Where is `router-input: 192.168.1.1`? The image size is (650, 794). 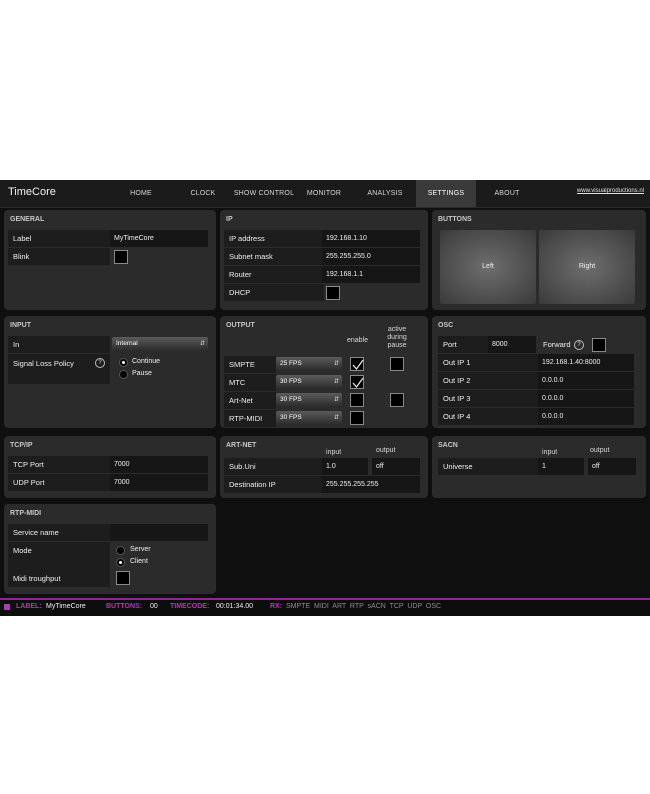
router-input: 192.168.1.1 is located at coordinates (371, 274).